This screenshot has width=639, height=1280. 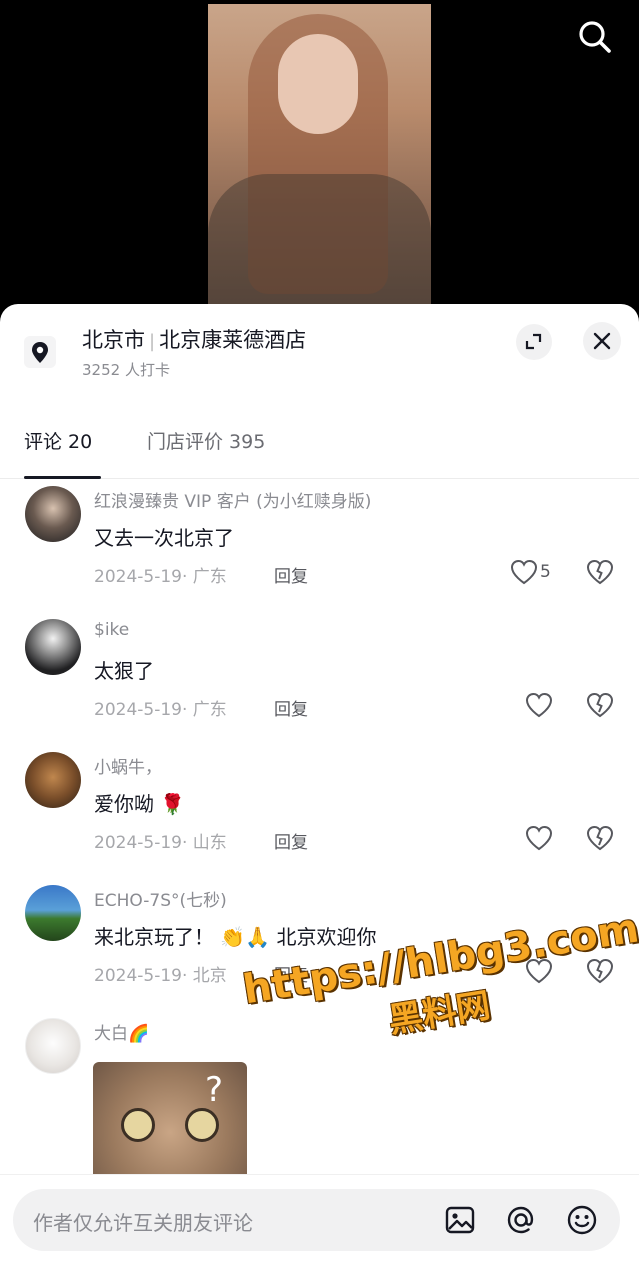 I want to click on expand-button, so click(x=534, y=342).